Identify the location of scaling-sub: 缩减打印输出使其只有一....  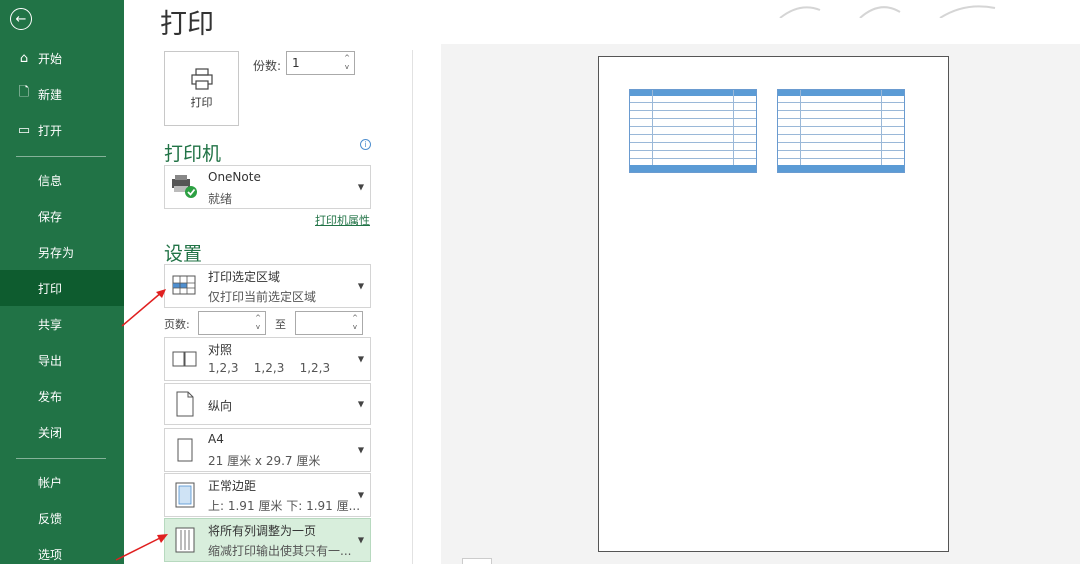
(280, 551).